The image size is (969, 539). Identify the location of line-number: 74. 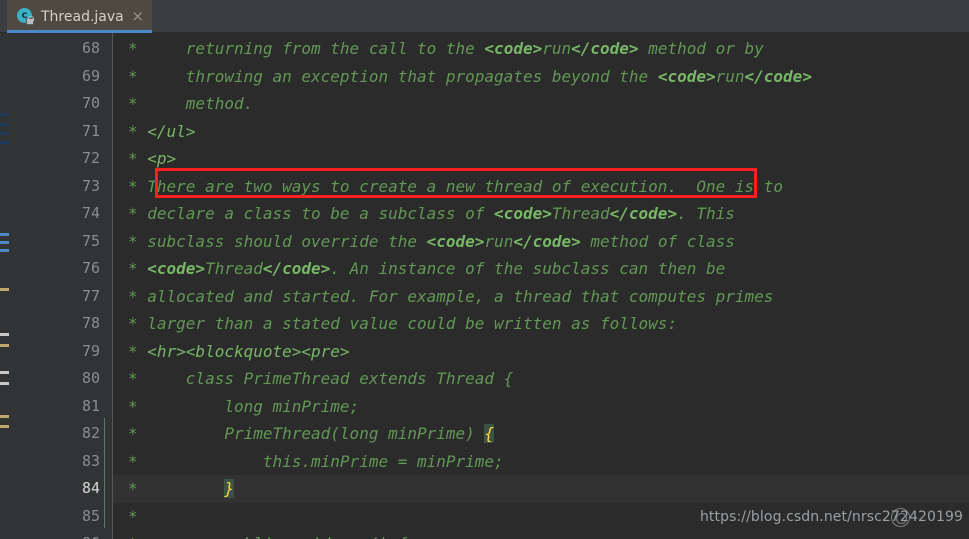
(70, 214).